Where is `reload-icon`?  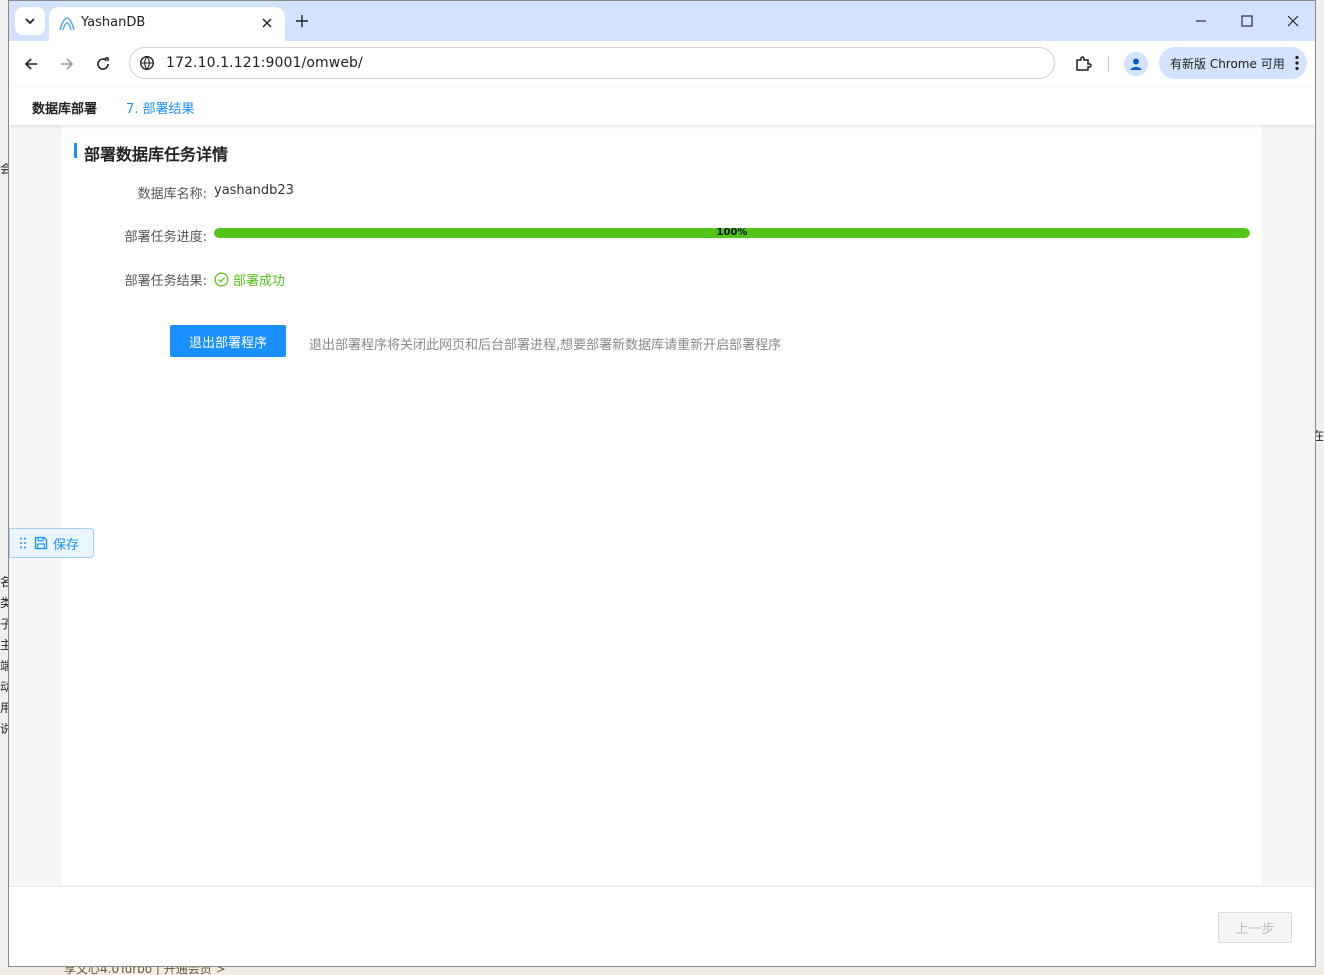 reload-icon is located at coordinates (103, 63).